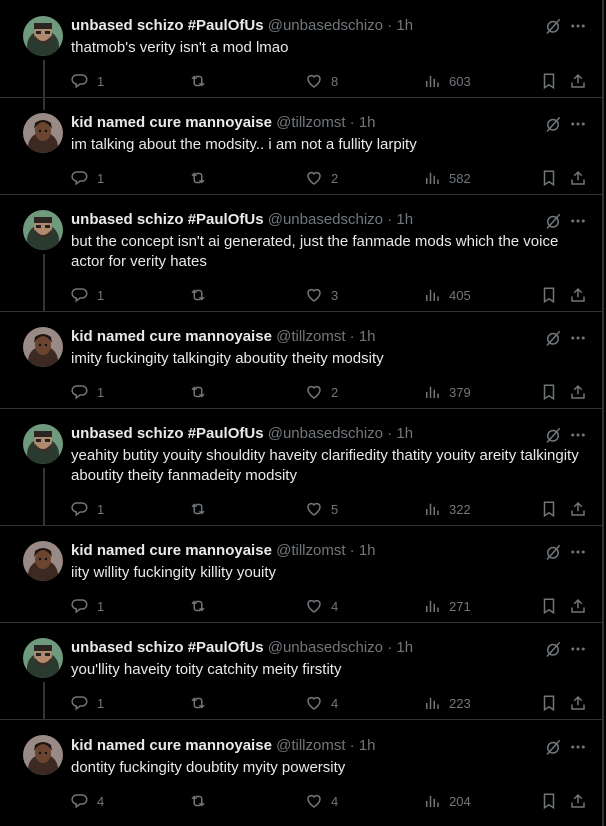 This screenshot has width=606, height=826. What do you see at coordinates (447, 392) in the screenshot?
I see `views-button: 379` at bounding box center [447, 392].